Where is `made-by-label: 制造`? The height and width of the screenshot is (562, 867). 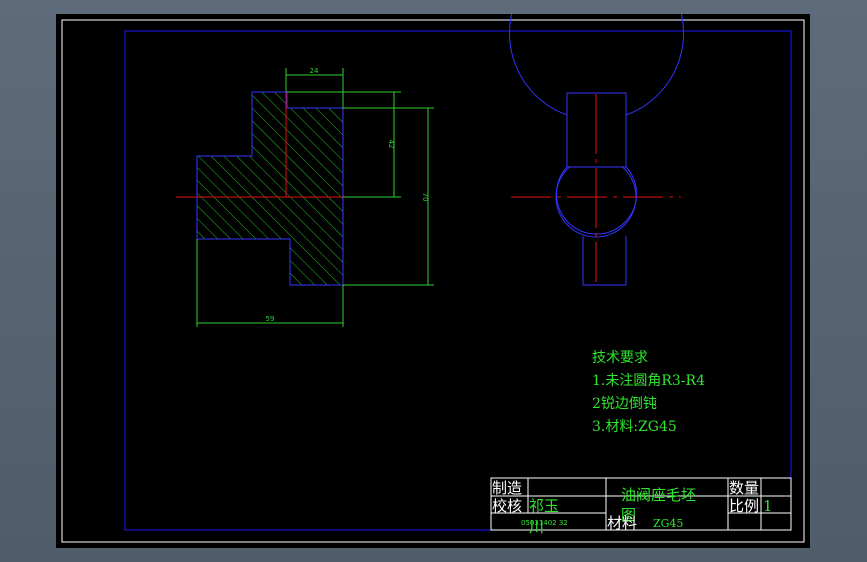 made-by-label: 制造 is located at coordinates (507, 488).